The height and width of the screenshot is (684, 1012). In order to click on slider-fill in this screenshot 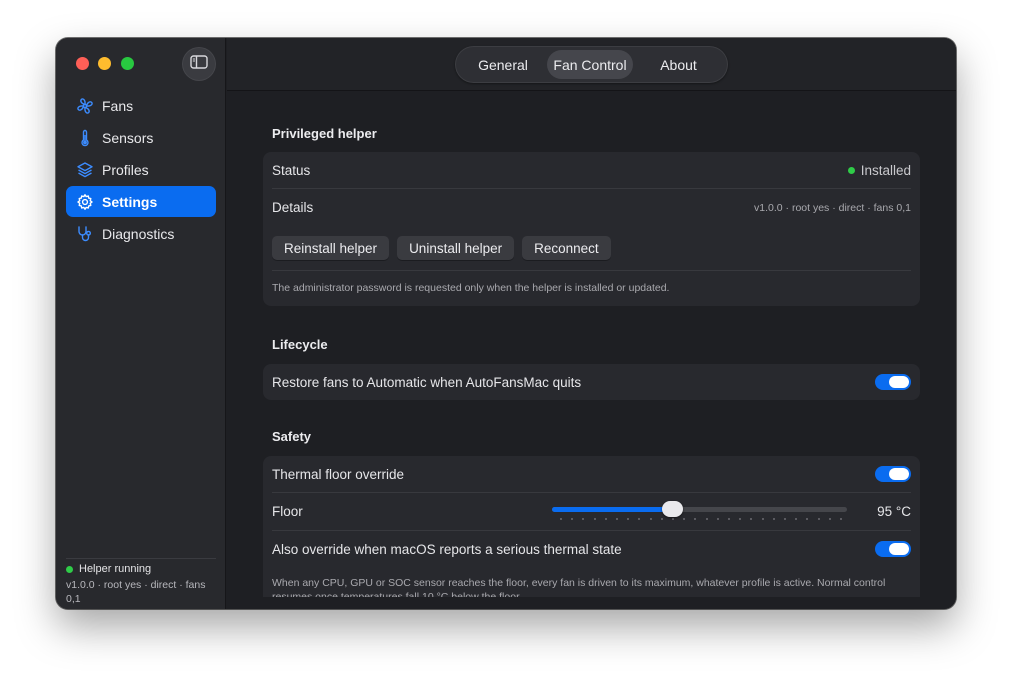, I will do `click(612, 509)`.